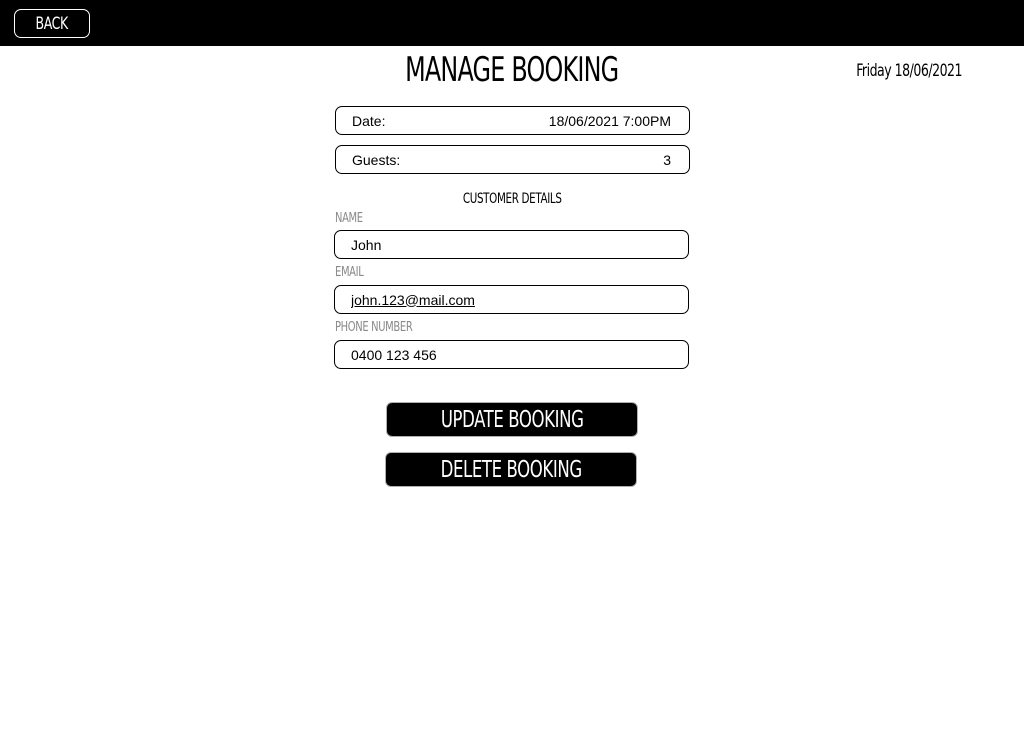 This screenshot has width=1024, height=729. What do you see at coordinates (511, 354) in the screenshot?
I see `phone-field` at bounding box center [511, 354].